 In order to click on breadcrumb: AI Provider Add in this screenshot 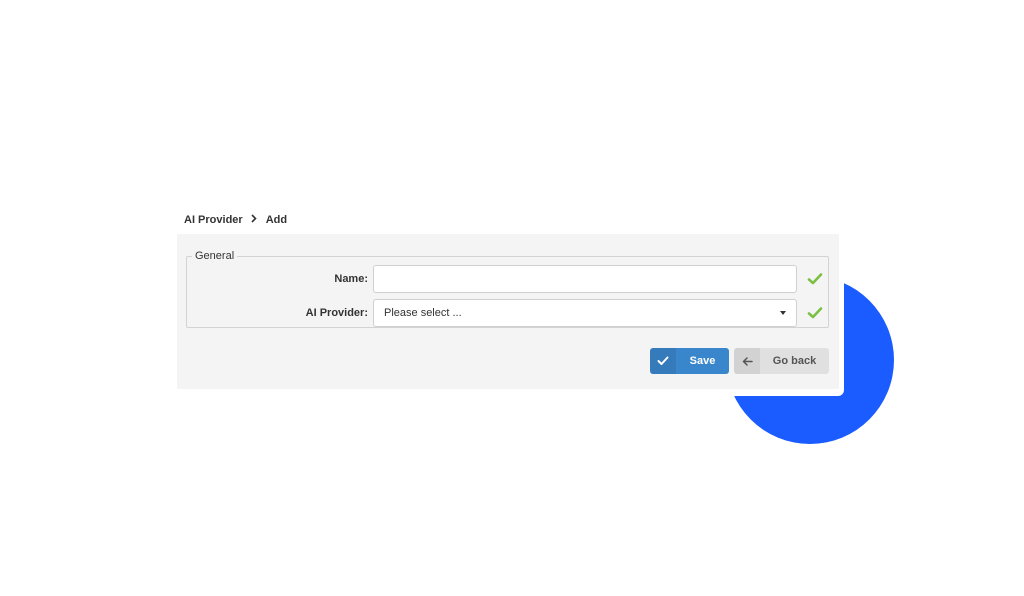, I will do `click(232, 220)`.